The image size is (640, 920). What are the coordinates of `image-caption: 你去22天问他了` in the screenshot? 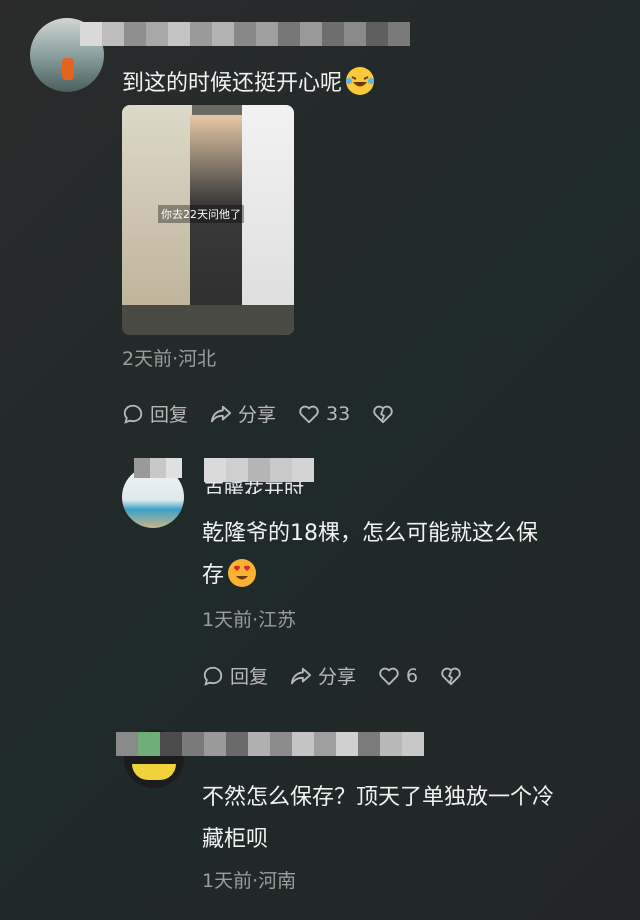 It's located at (201, 214).